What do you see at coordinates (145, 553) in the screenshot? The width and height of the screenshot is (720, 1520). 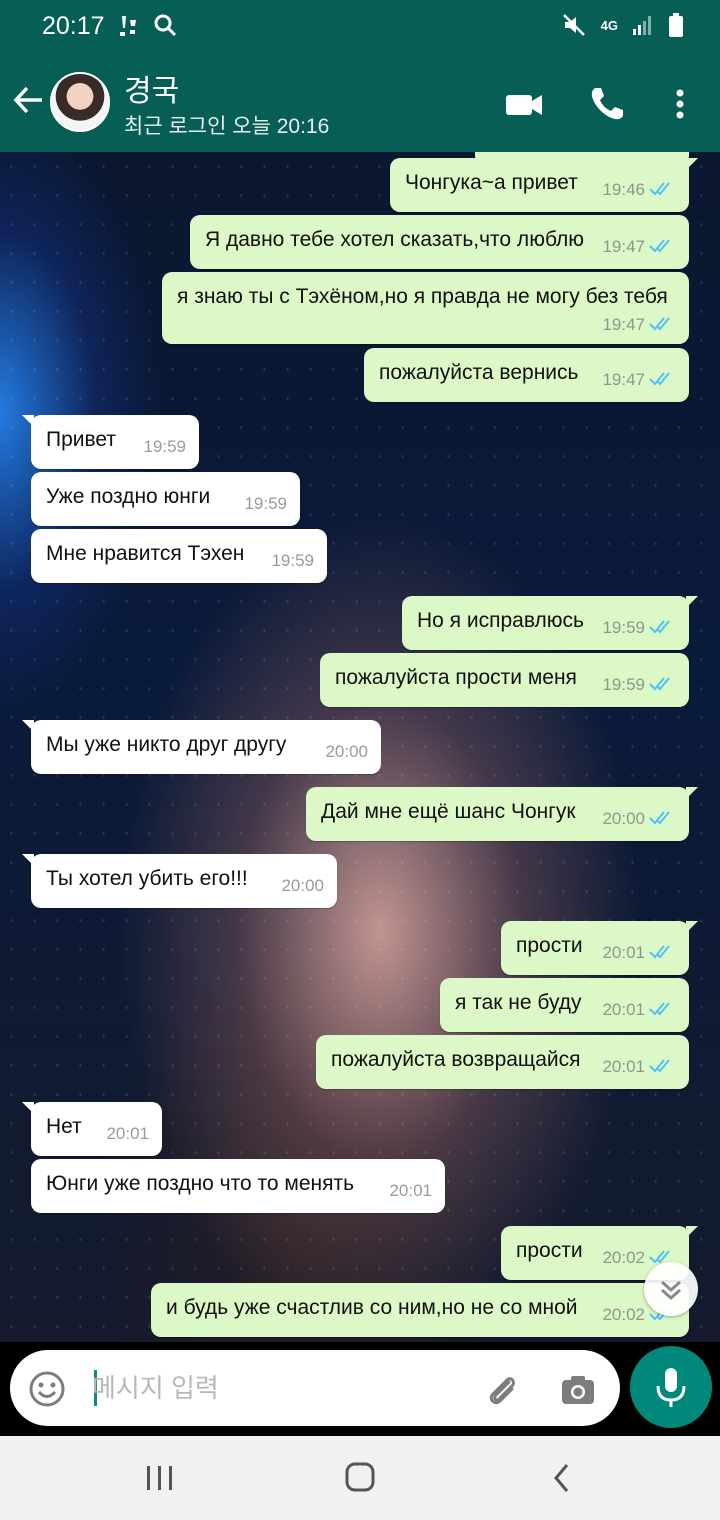 I see `message-text: Мне нравится Тэхен` at bounding box center [145, 553].